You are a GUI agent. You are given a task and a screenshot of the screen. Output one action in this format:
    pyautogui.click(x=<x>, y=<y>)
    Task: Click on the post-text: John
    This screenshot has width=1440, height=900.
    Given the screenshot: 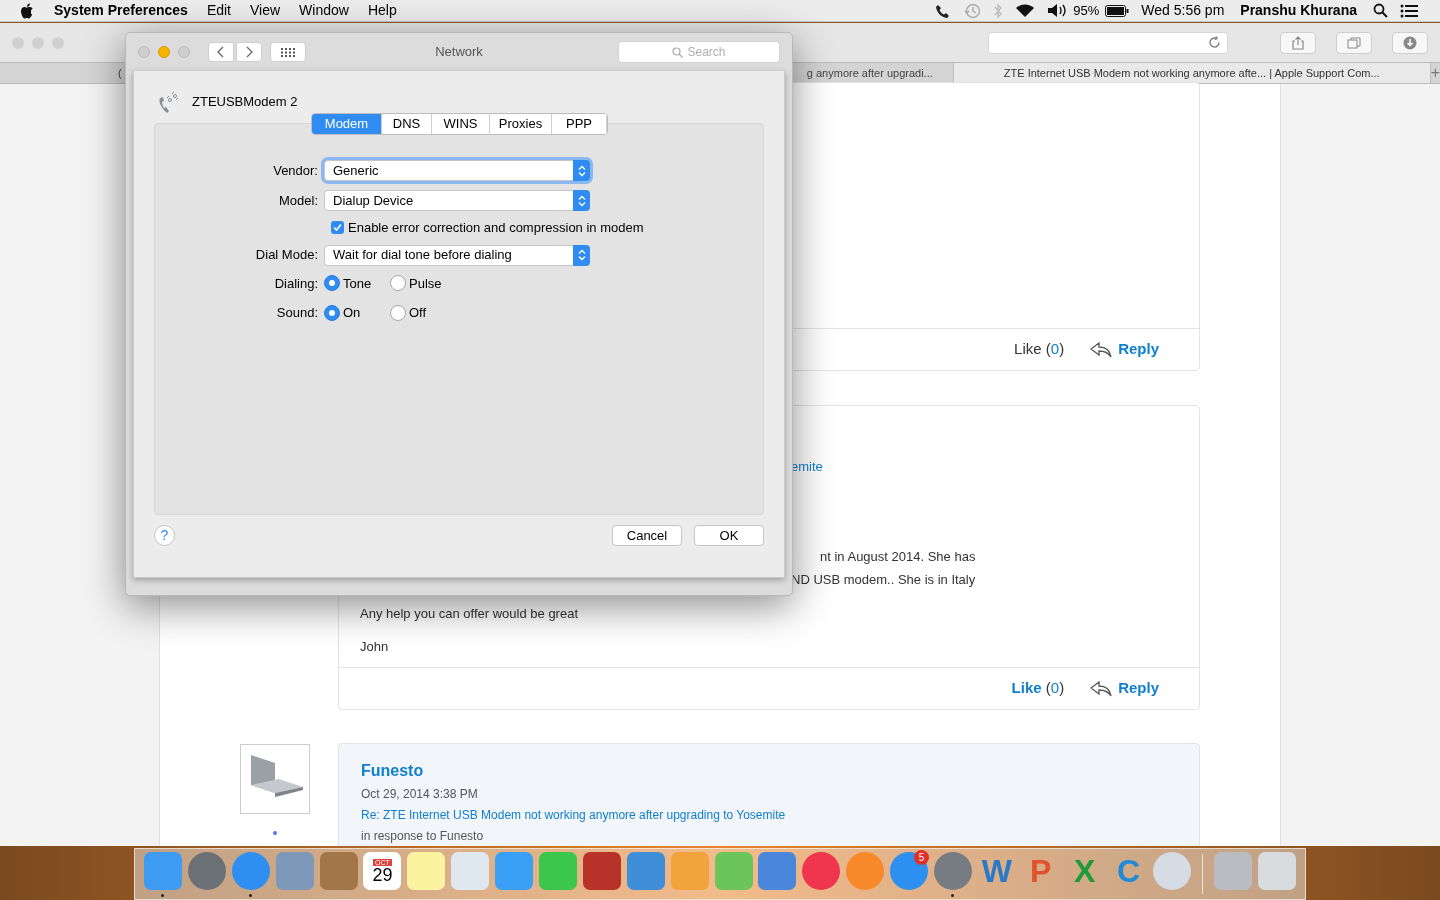 What is the action you would take?
    pyautogui.click(x=375, y=647)
    